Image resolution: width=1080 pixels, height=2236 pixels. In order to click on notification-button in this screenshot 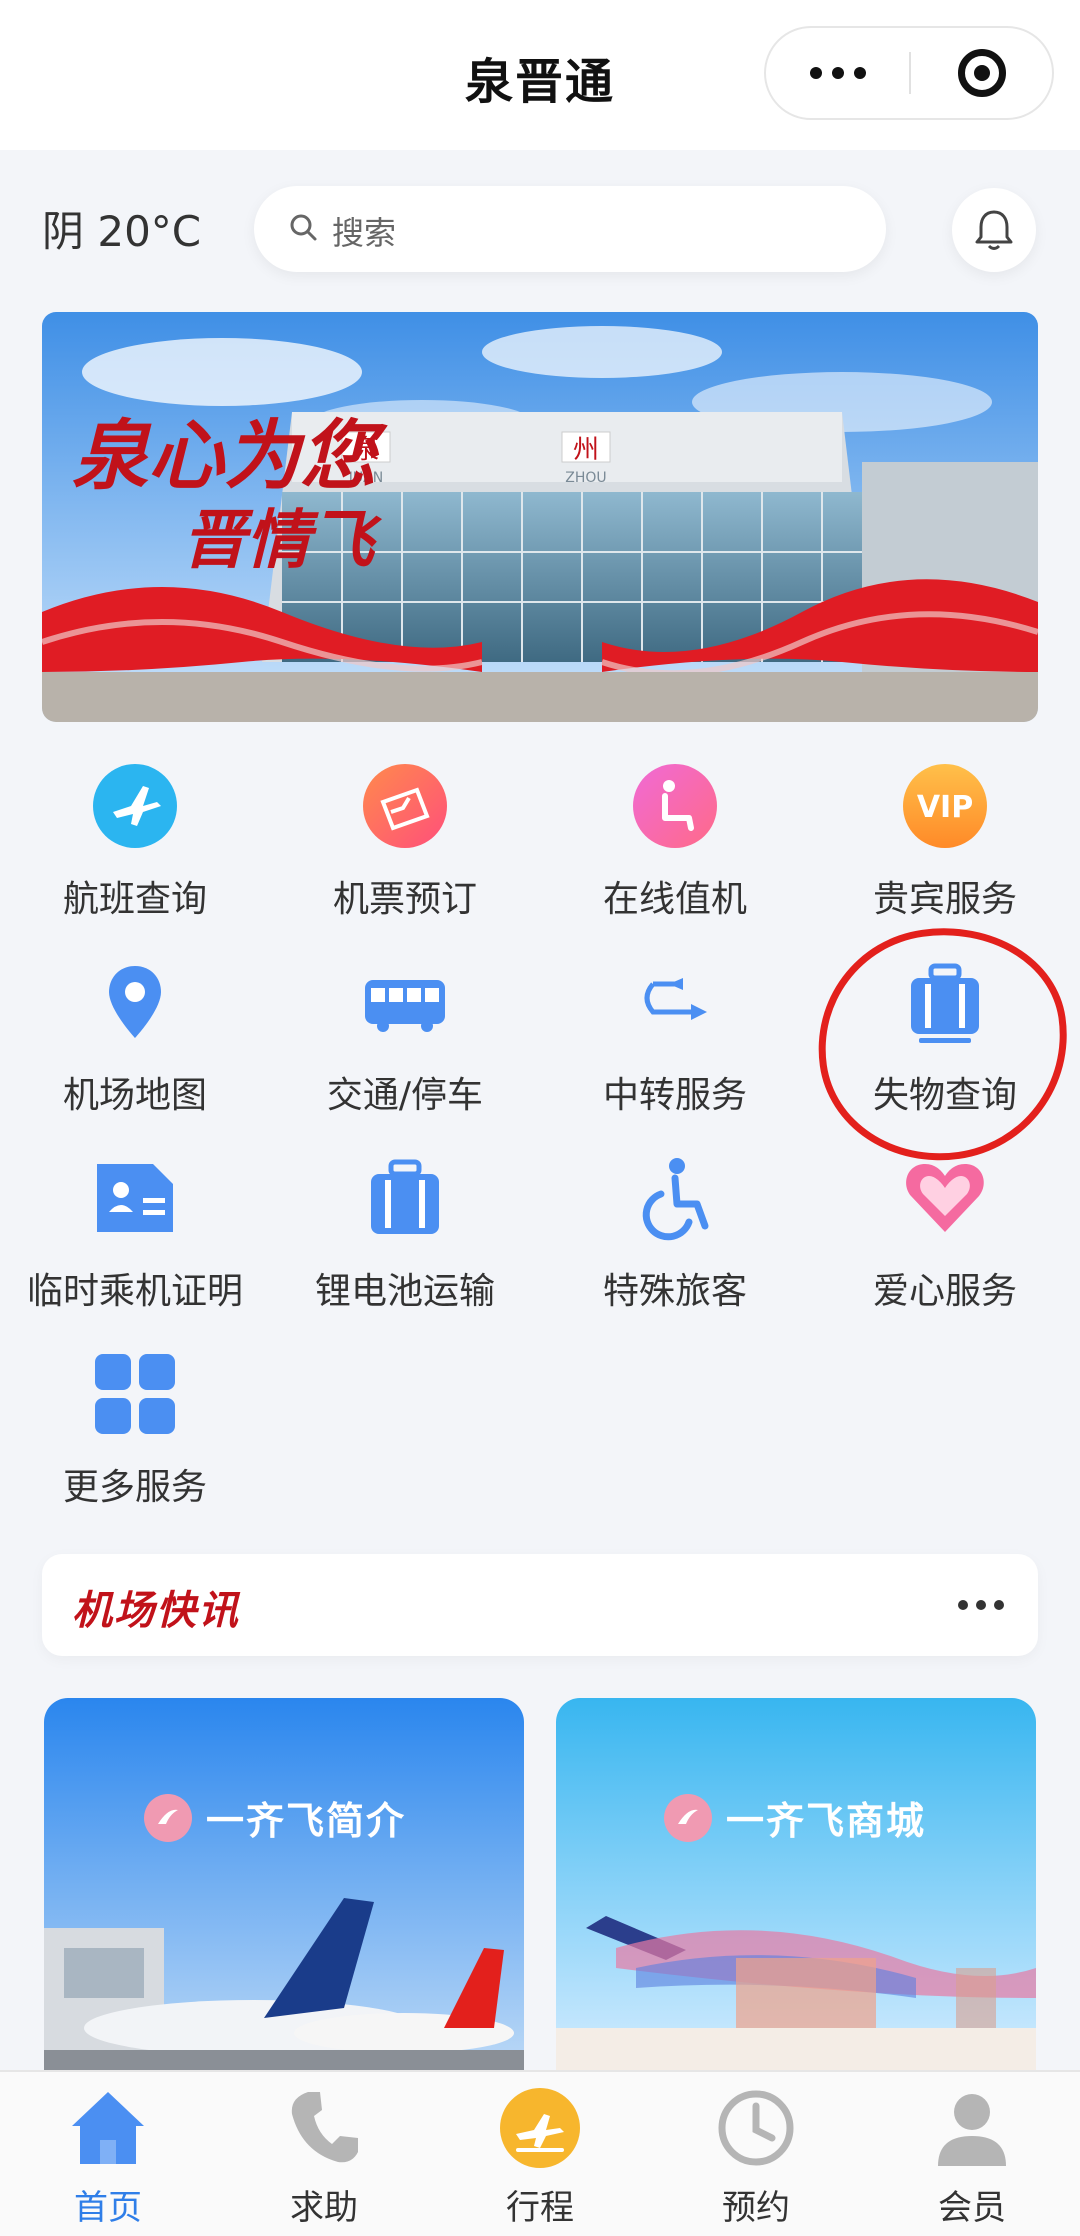, I will do `click(994, 230)`.